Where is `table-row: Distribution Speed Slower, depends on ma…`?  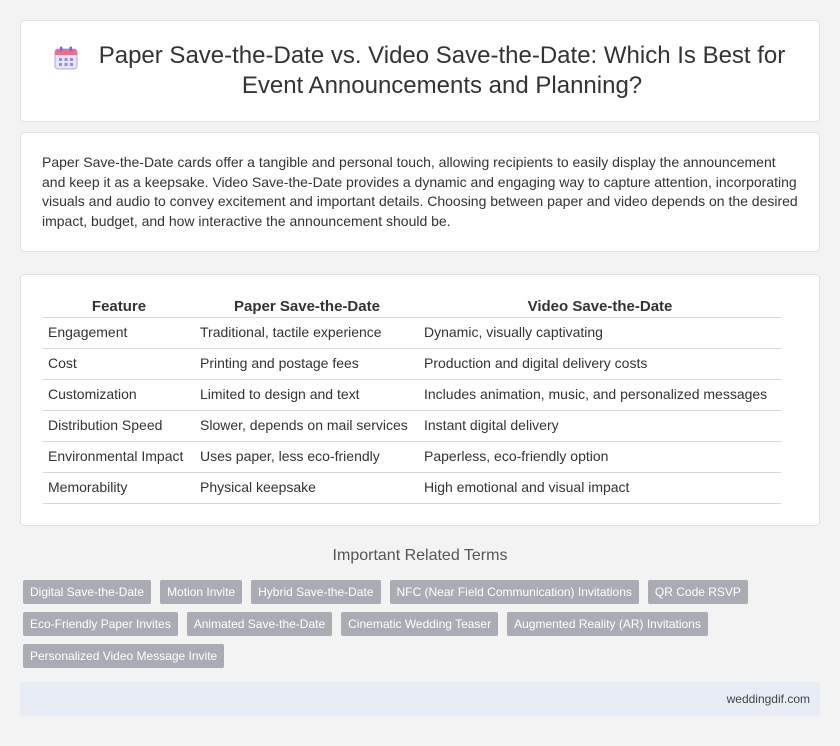
table-row: Distribution Speed Slower, depends on ma… is located at coordinates (412, 426).